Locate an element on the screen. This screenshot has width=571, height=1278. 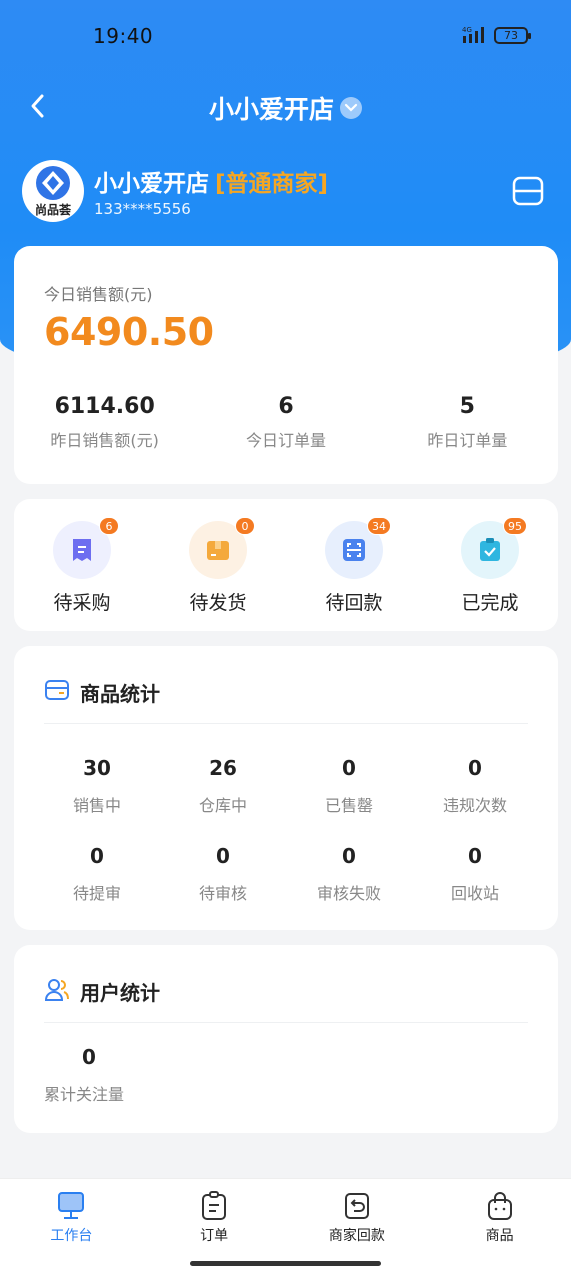
battery-icon: 73 is located at coordinates (512, 35).